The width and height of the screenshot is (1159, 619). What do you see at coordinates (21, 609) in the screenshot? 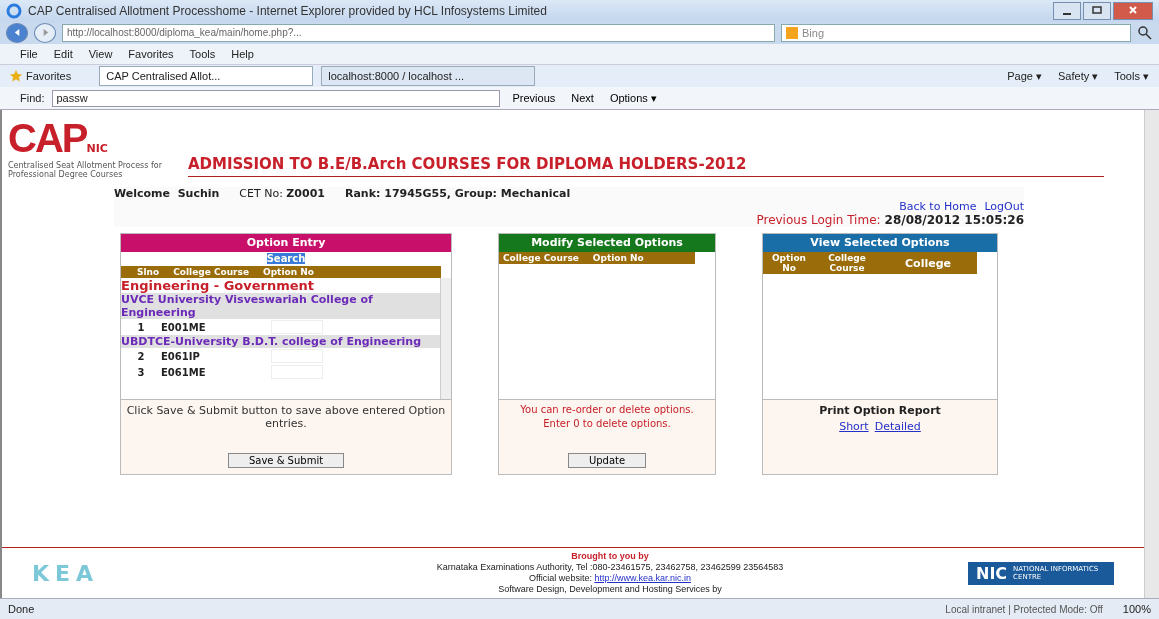
I see `status-text: Done` at bounding box center [21, 609].